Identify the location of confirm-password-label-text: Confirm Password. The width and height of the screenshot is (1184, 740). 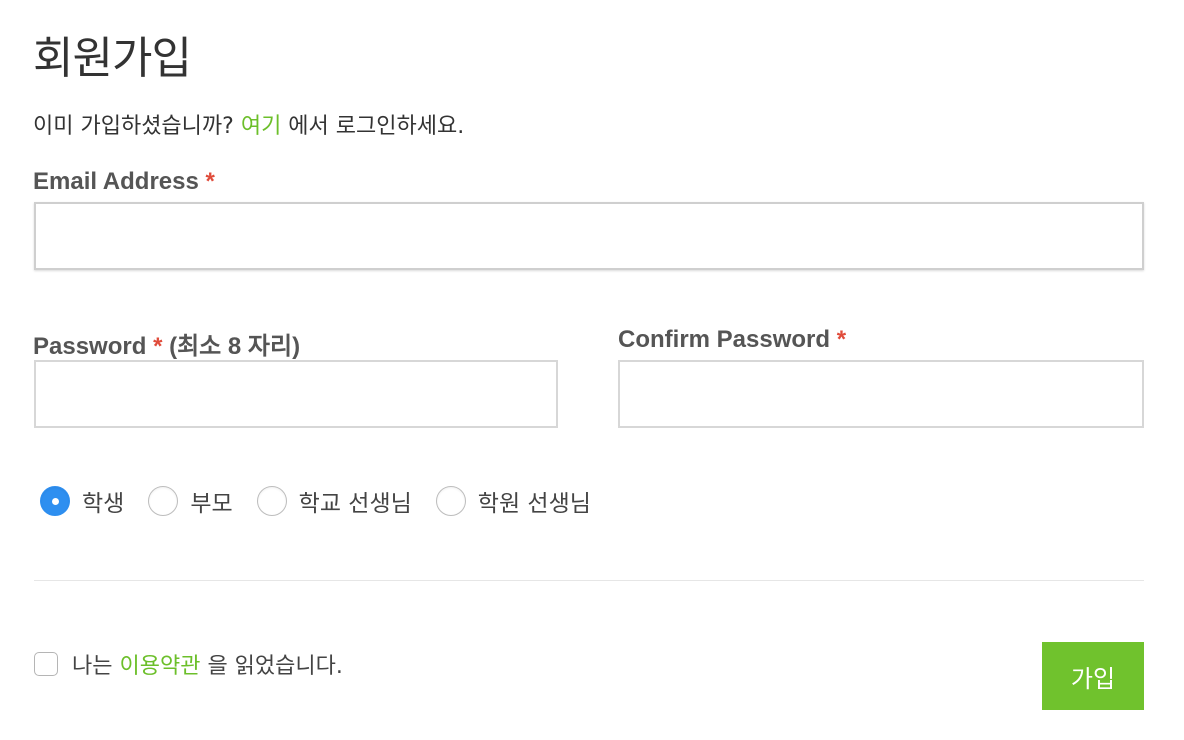
(724, 339).